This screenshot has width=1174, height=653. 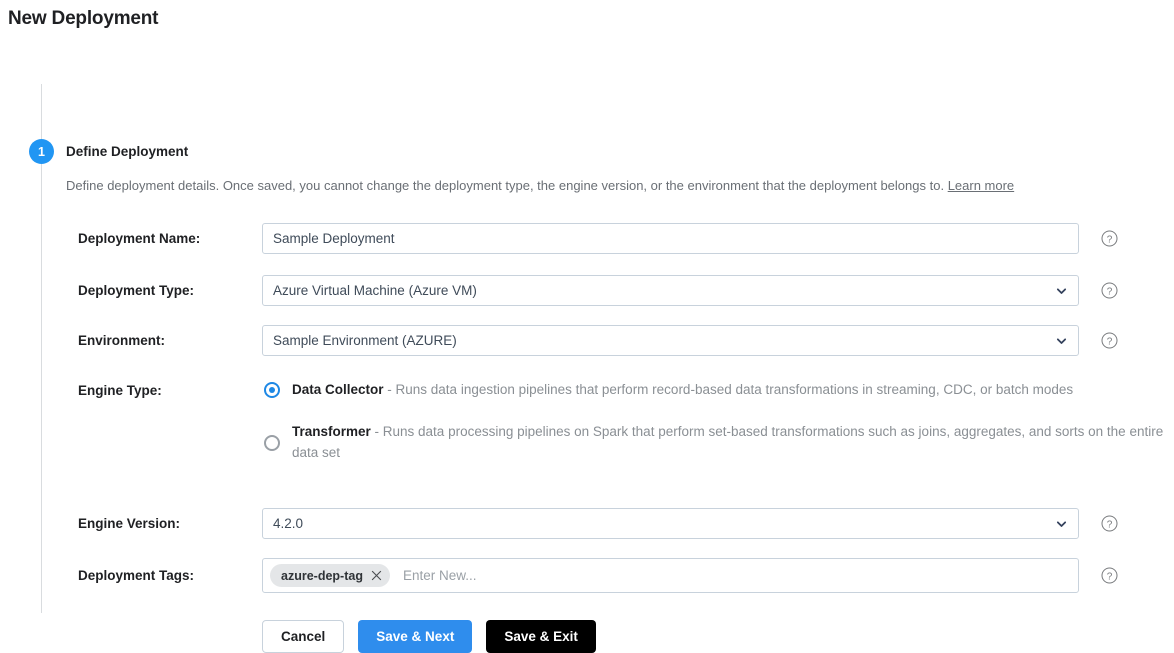 I want to click on step-title: Define Deployment, so click(x=127, y=151).